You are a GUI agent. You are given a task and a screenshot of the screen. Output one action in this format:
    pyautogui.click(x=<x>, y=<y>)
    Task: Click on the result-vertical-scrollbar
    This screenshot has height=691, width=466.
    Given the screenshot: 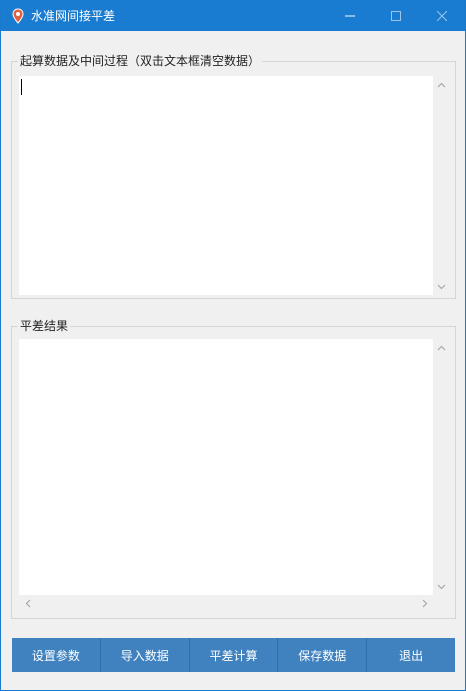 What is the action you would take?
    pyautogui.click(x=441, y=467)
    